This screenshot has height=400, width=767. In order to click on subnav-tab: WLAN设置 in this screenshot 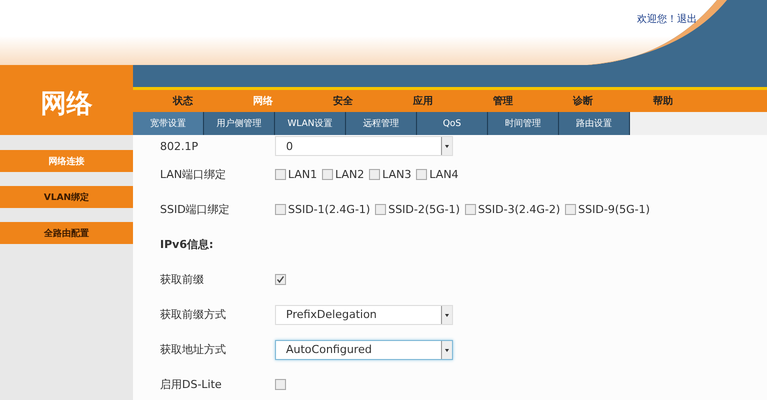, I will do `click(310, 123)`.